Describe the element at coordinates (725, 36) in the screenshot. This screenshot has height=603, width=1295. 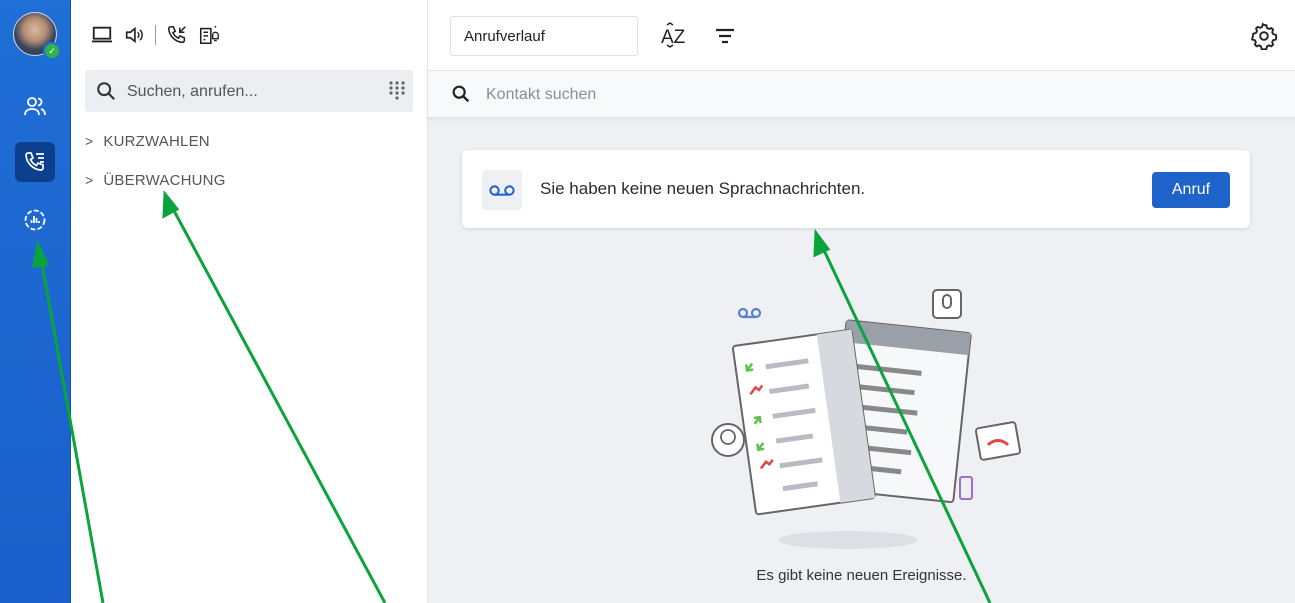
I see `filter-icon` at that location.